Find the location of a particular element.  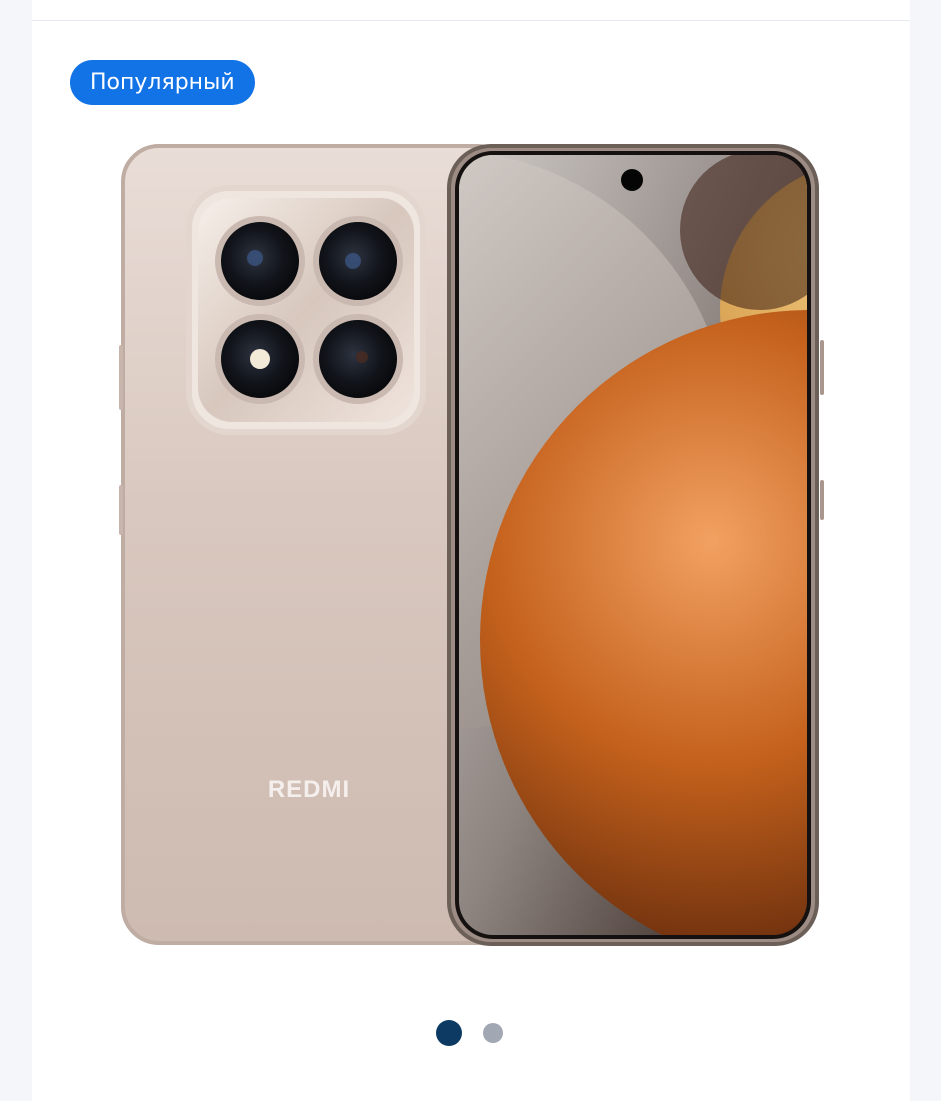

previous-card-edge is located at coordinates (471, 10).